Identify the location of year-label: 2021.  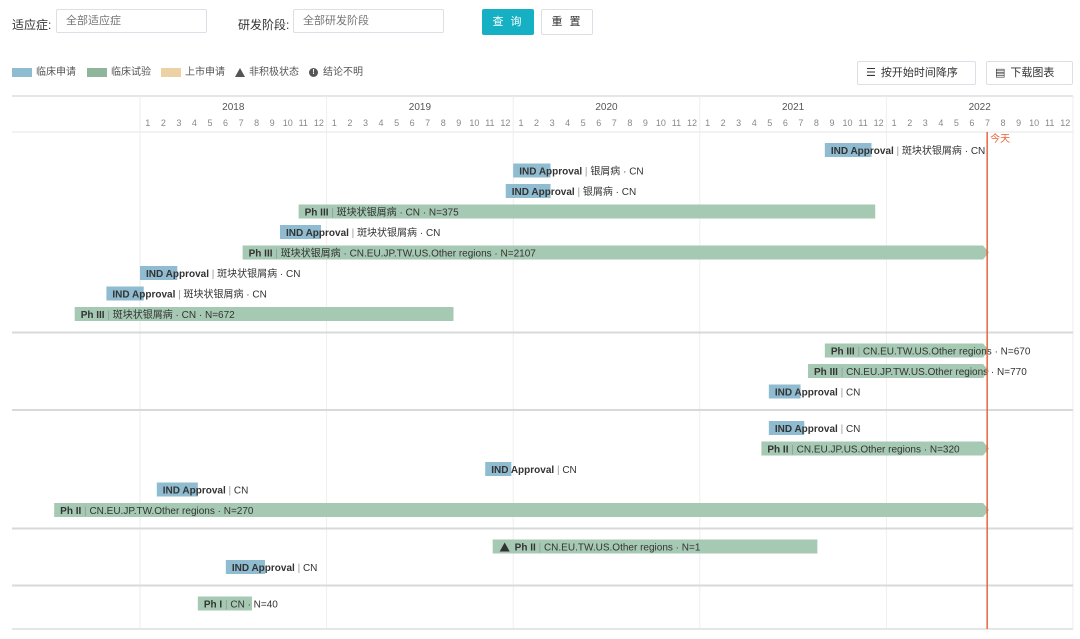
(793, 107).